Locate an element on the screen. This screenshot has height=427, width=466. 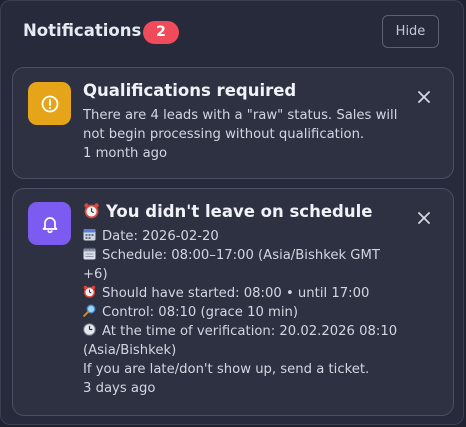
notification-line-control: Control: 08:10 (grace 10 min) is located at coordinates (245, 312).